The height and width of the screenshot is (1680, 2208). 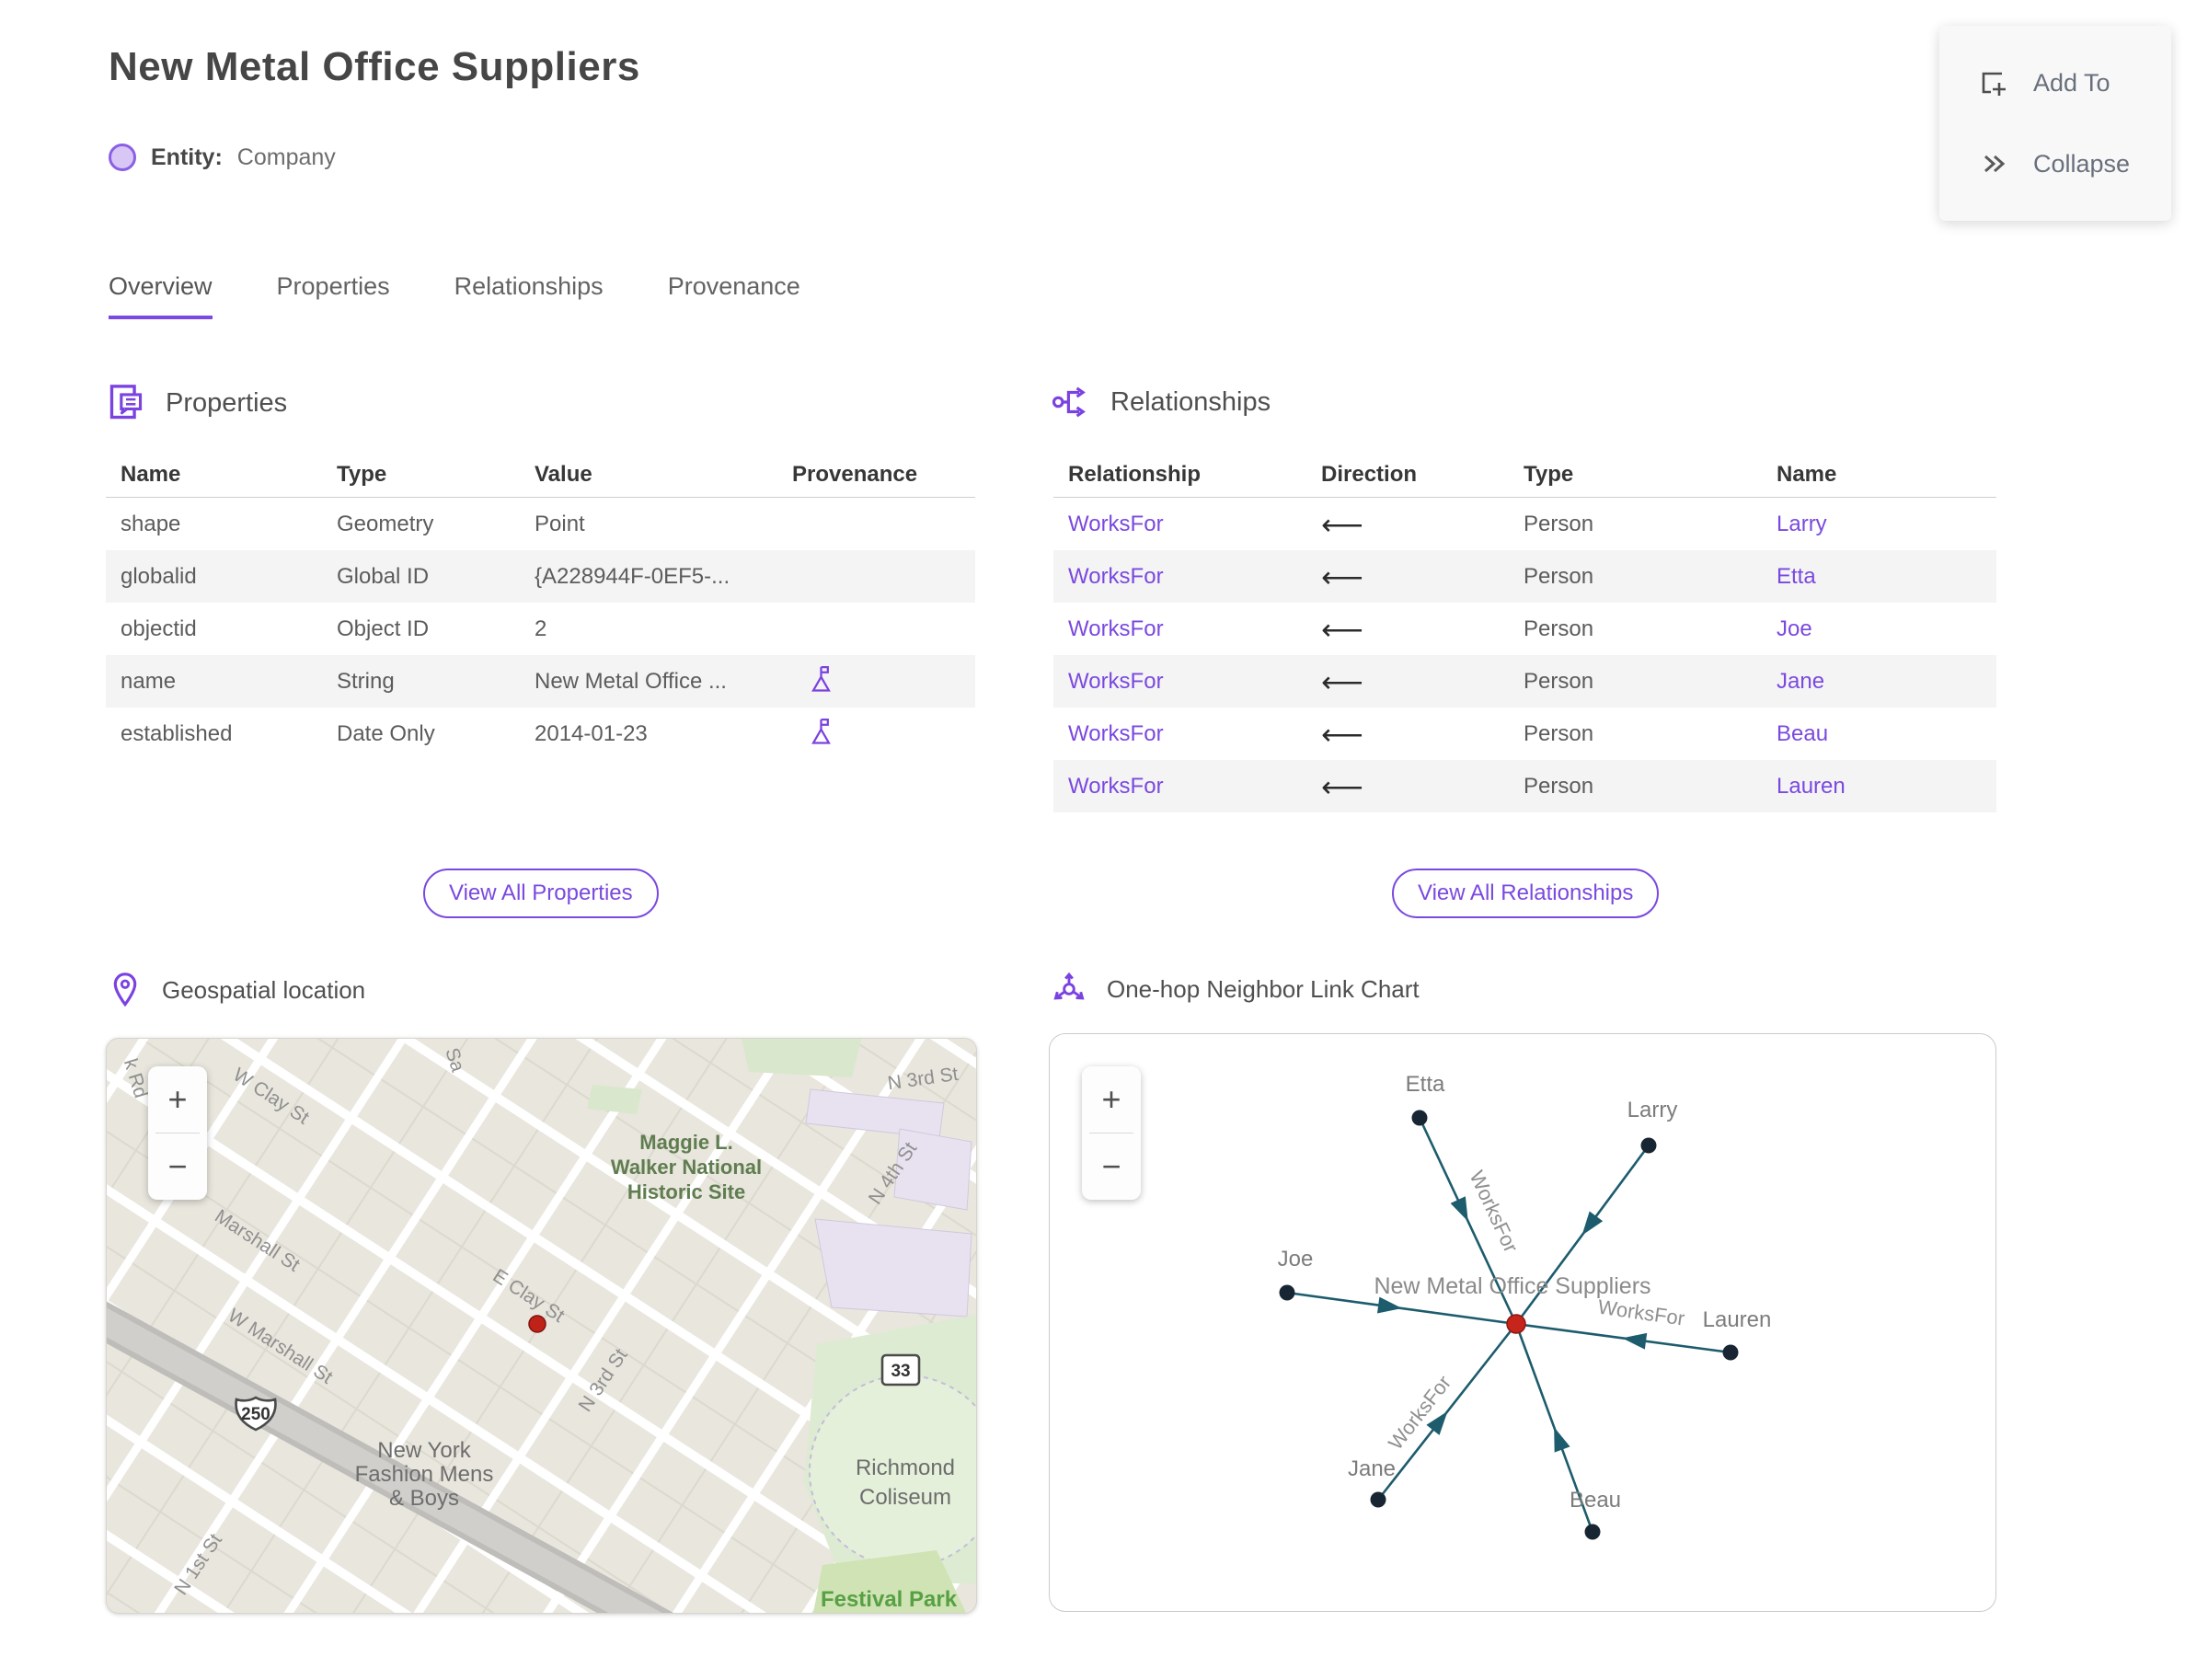 What do you see at coordinates (1236, 989) in the screenshot?
I see `linkchart-section-header: One-hop Neighbor Link Chart` at bounding box center [1236, 989].